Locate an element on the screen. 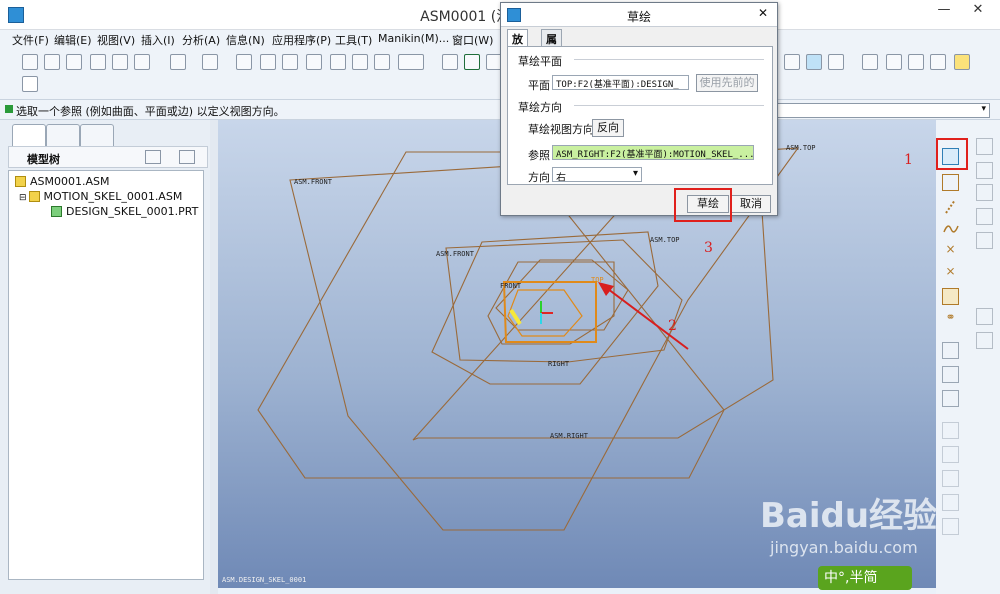 The width and height of the screenshot is (1000, 594). menu-applications: 应用程序(P) is located at coordinates (301, 40).